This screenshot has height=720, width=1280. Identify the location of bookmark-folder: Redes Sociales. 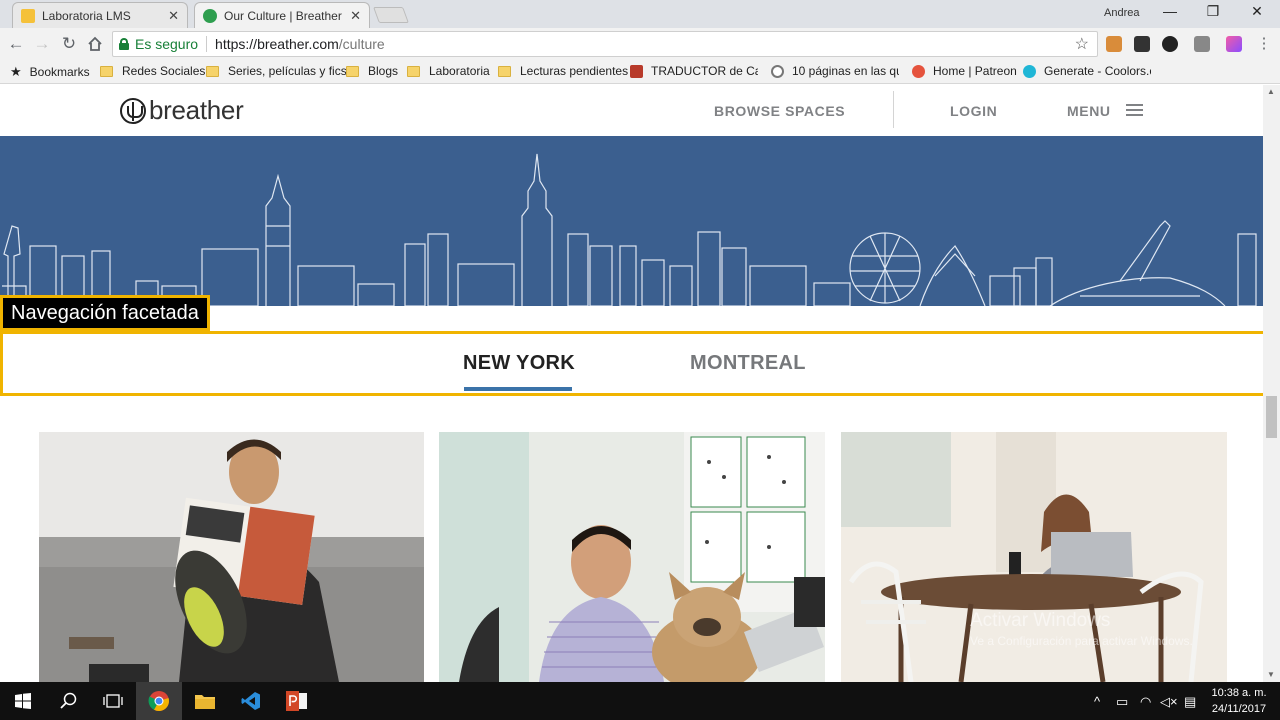
(152, 71).